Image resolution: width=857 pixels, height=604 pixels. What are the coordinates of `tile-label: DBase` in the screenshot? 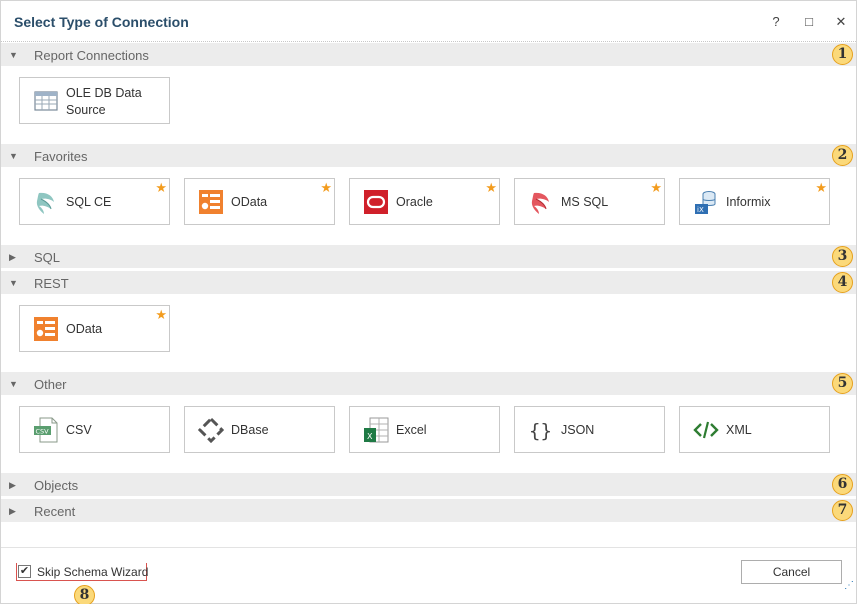 It's located at (250, 430).